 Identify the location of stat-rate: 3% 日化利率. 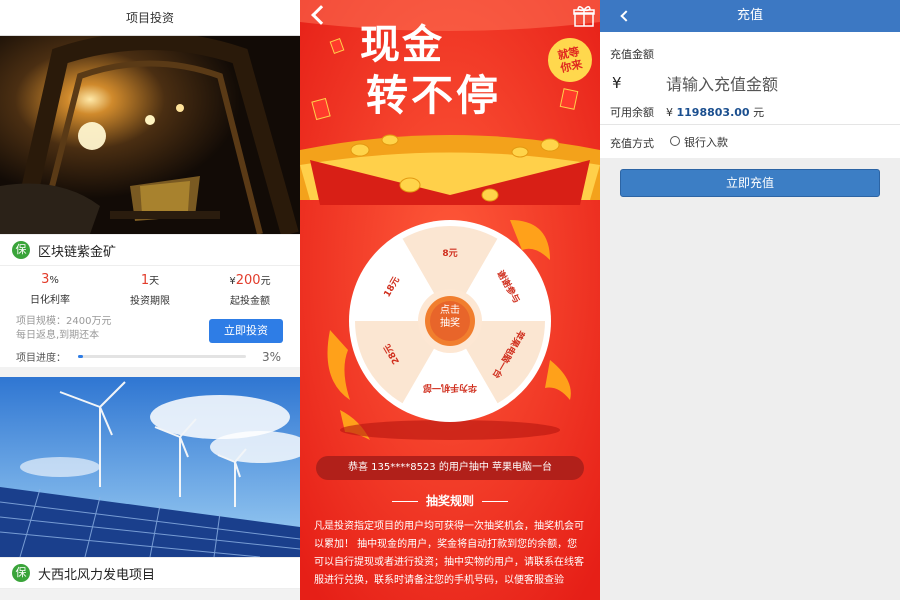
(50, 289).